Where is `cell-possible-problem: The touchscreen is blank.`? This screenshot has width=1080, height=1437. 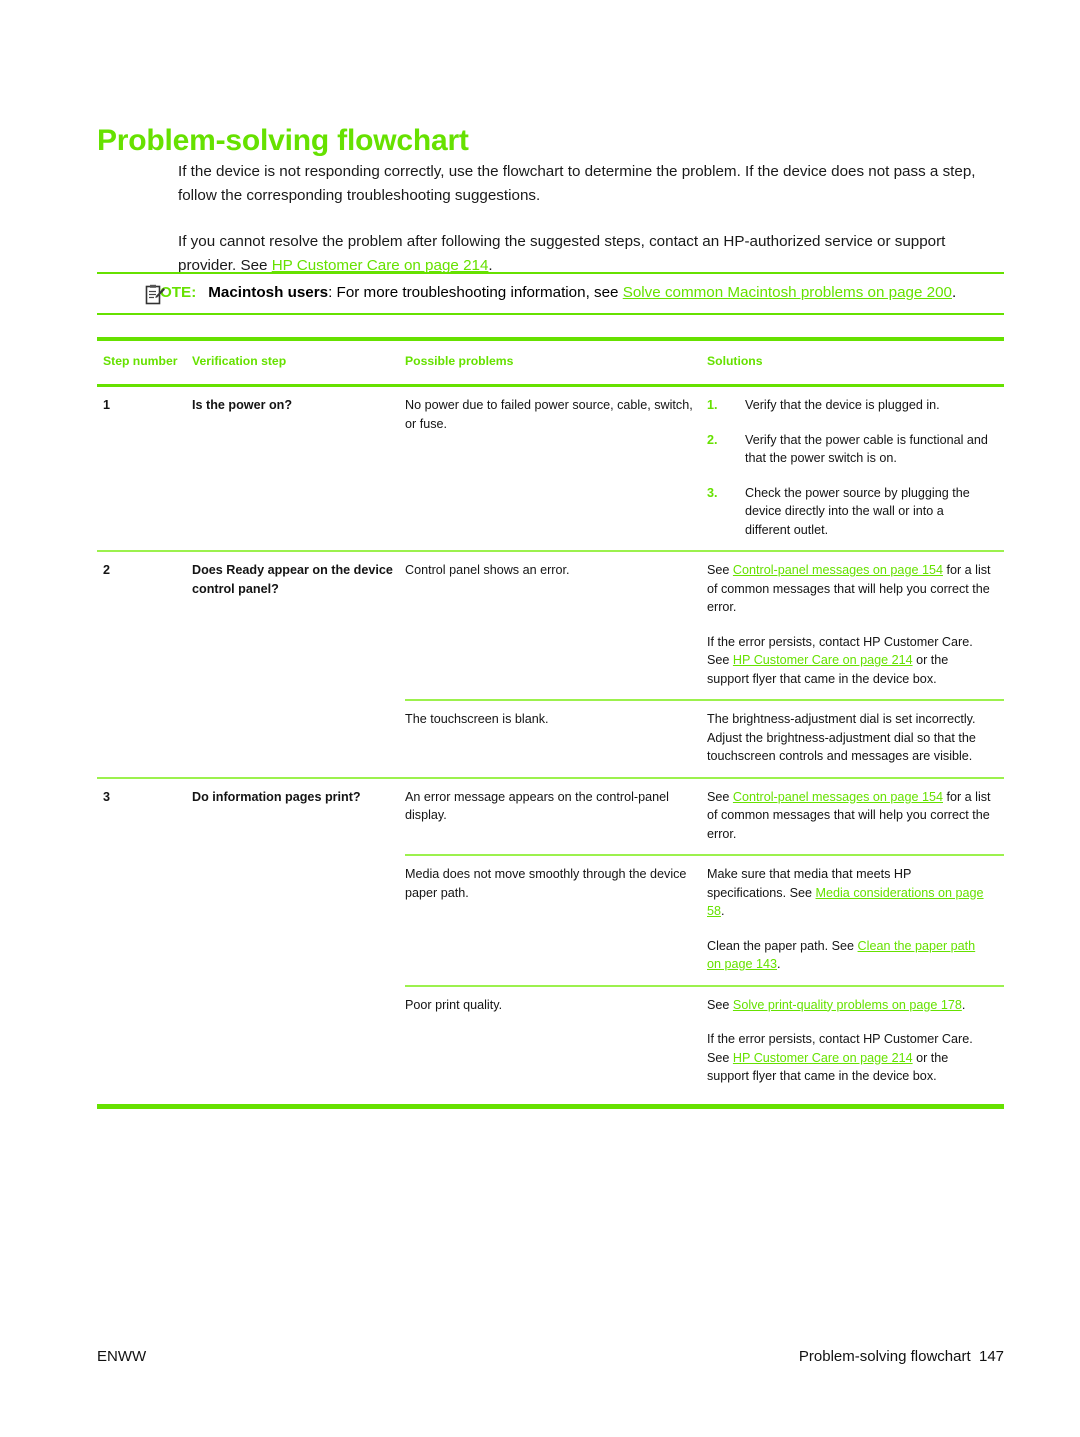
cell-possible-problem: The touchscreen is blank. is located at coordinates (556, 738).